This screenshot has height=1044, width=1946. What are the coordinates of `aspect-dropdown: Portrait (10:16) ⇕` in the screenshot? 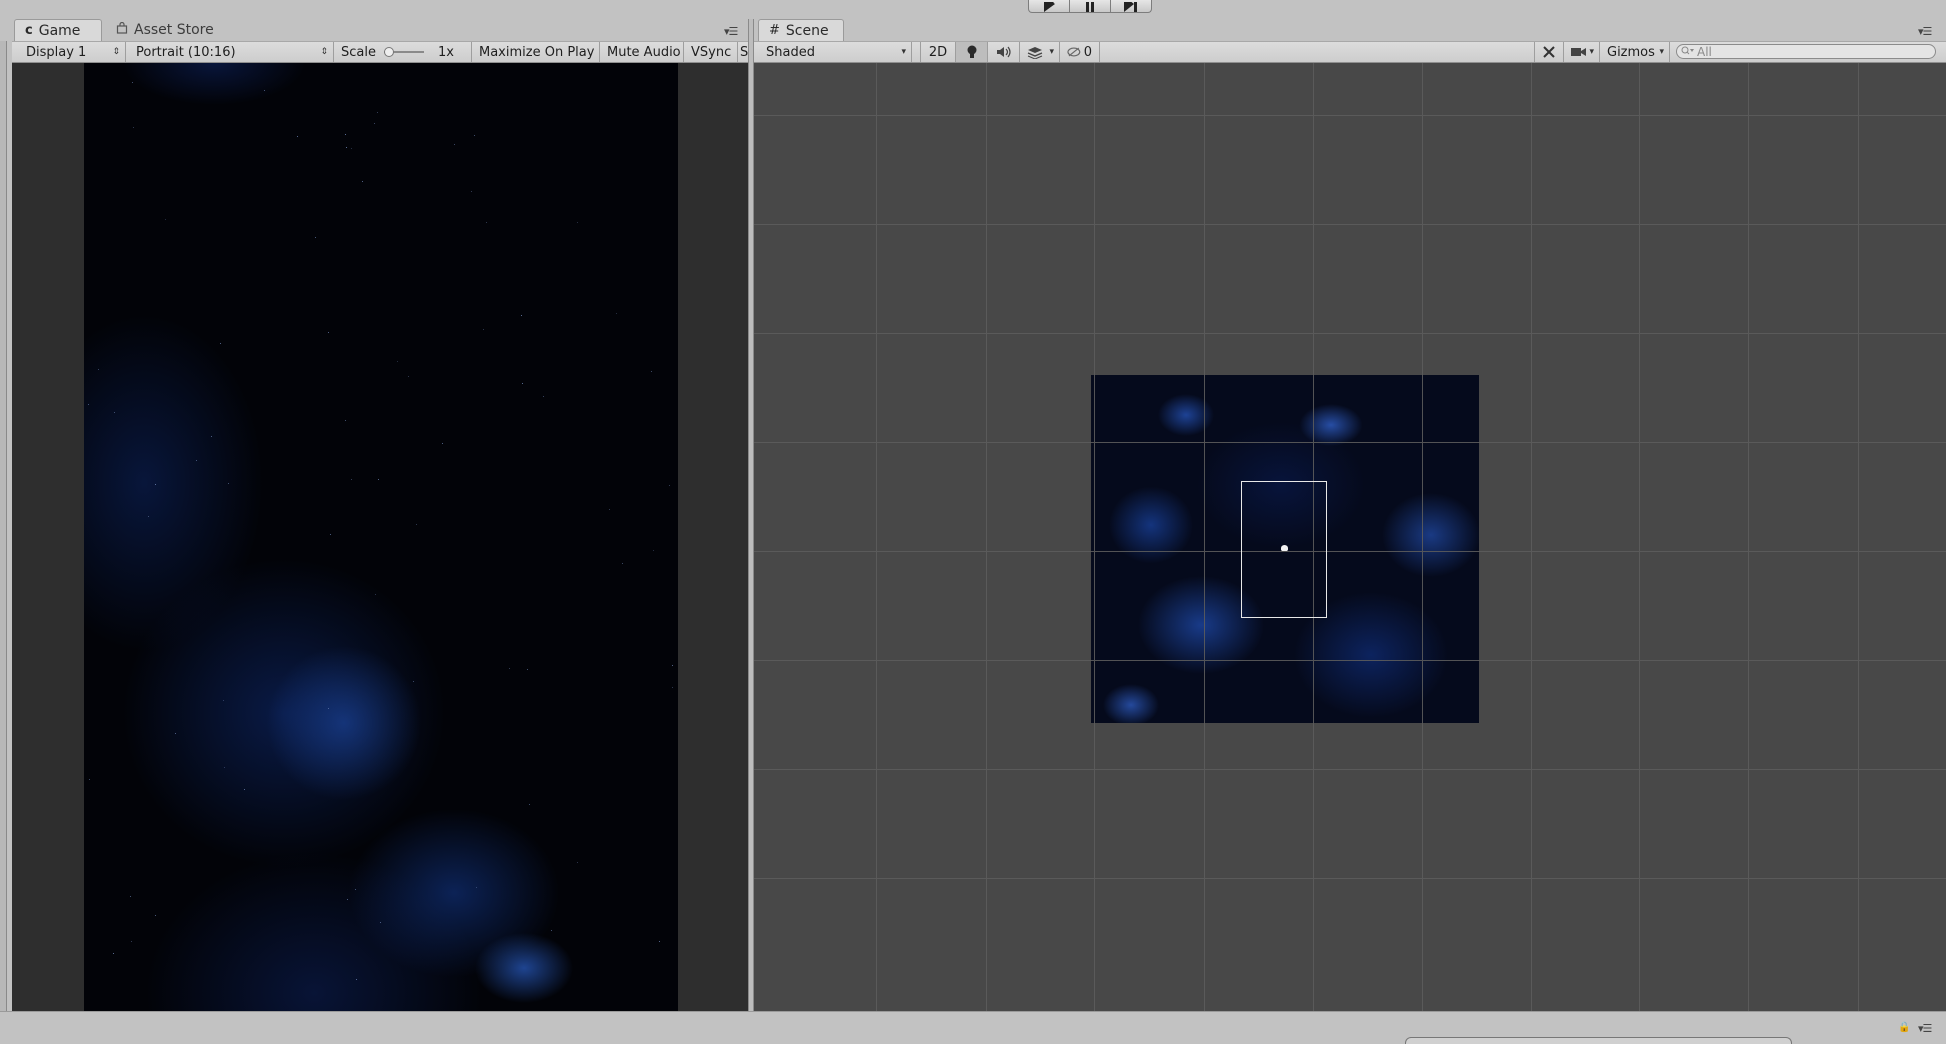 It's located at (230, 52).